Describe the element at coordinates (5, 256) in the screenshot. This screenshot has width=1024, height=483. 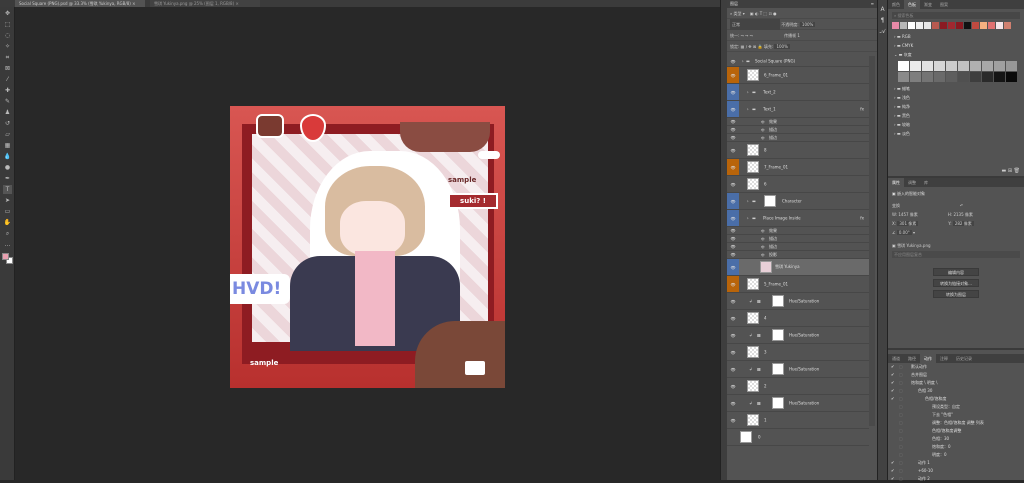
I see `foreground-color` at that location.